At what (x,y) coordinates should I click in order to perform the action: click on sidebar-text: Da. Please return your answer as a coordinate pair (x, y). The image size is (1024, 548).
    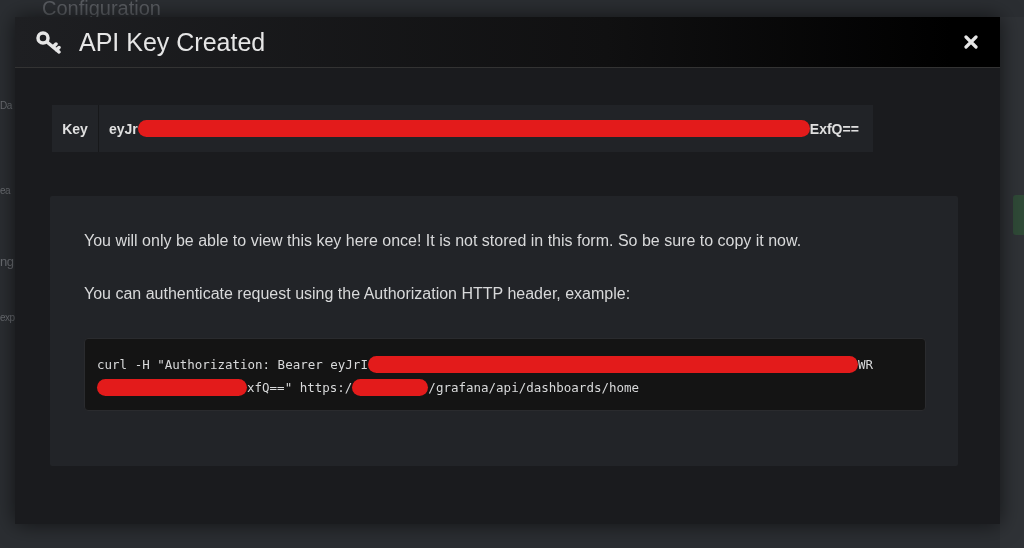
    Looking at the image, I should click on (7, 105).